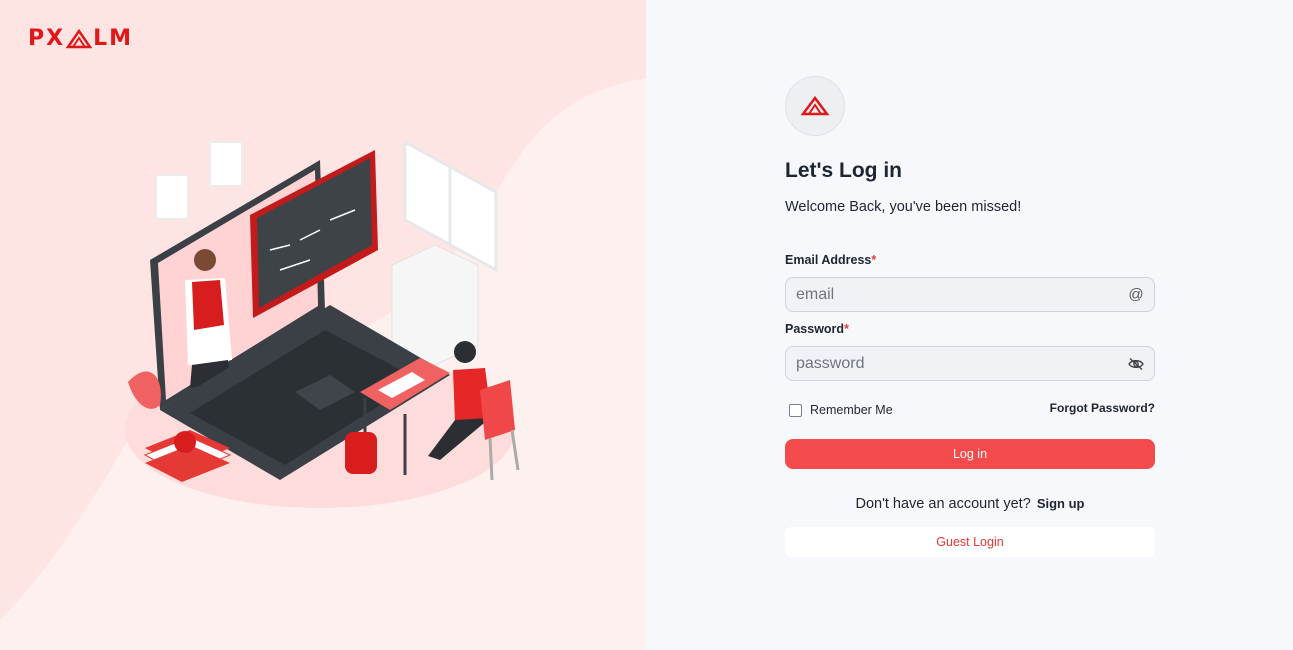  What do you see at coordinates (828, 260) in the screenshot?
I see `email-label-text: Email Address` at bounding box center [828, 260].